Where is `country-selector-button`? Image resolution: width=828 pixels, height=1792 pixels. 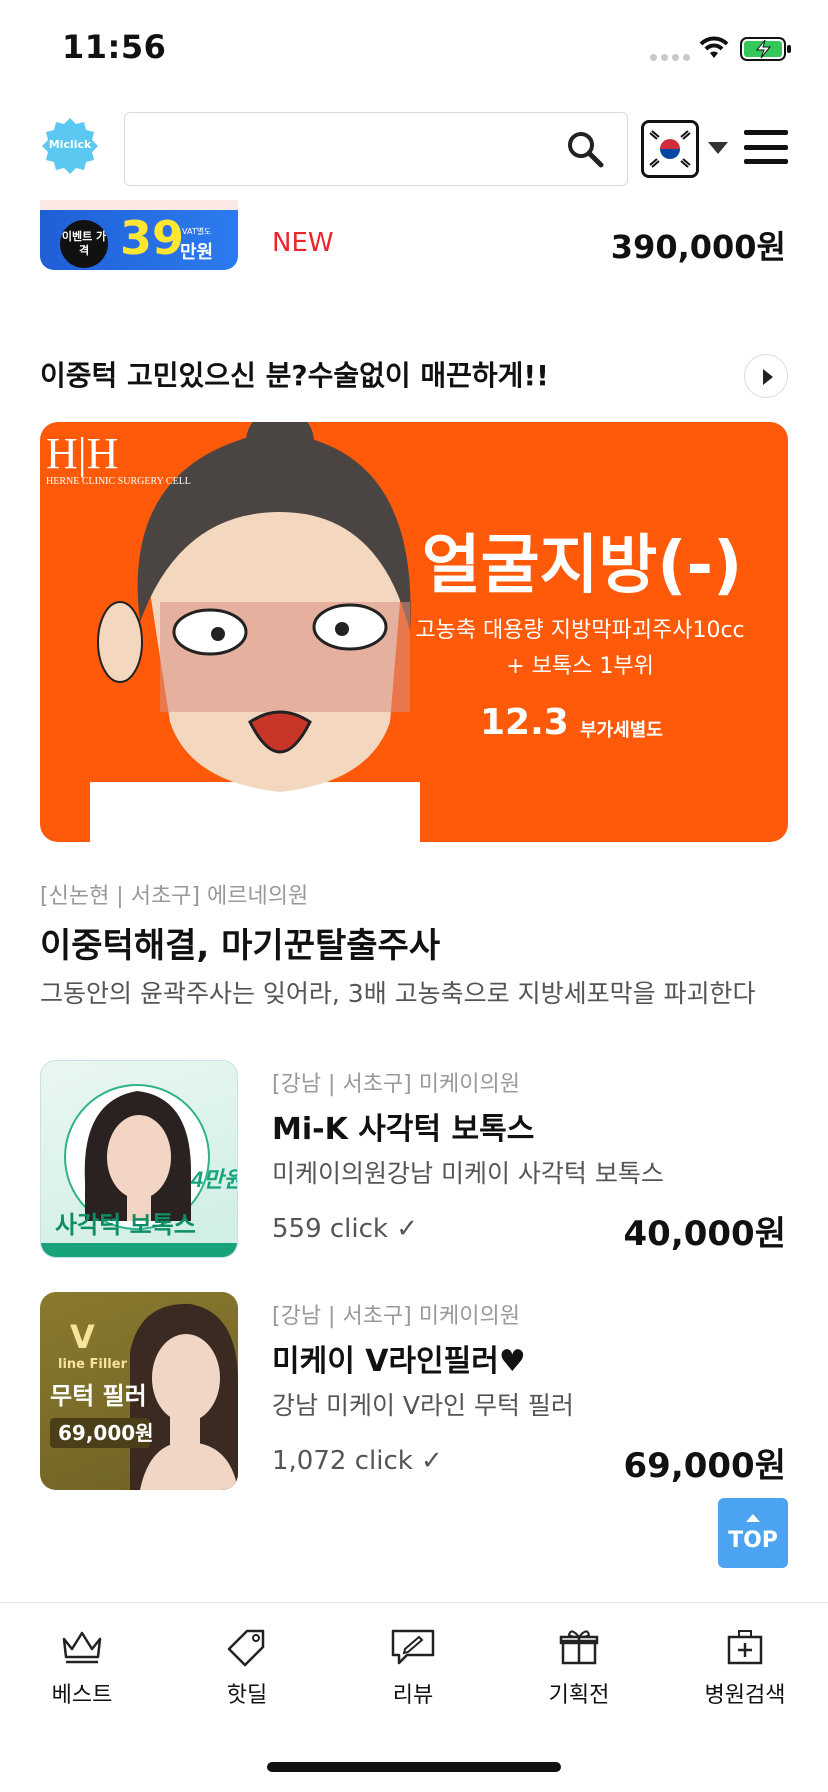
country-selector-button is located at coordinates (670, 149).